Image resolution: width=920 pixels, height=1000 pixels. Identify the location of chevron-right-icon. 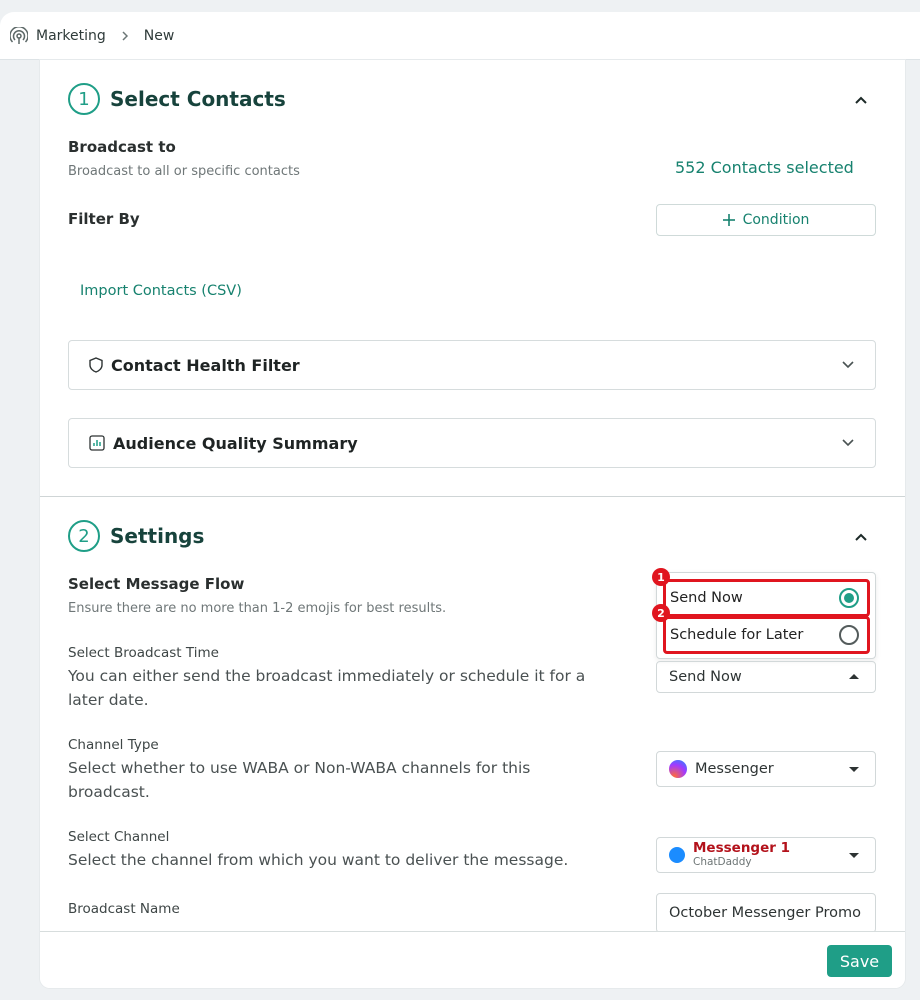
(125, 36).